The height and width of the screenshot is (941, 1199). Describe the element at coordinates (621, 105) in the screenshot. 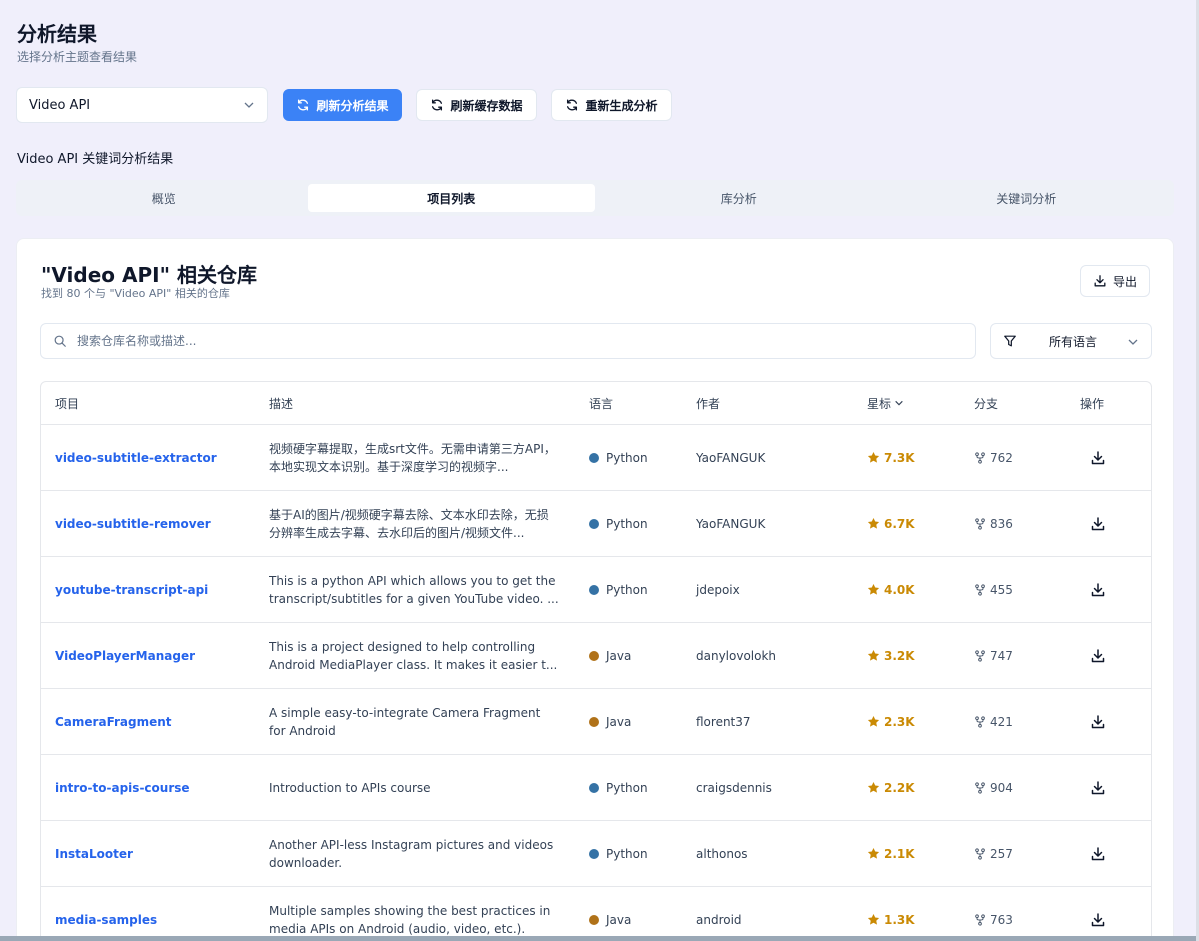

I see `regenerate-label: 重新生成分析` at that location.